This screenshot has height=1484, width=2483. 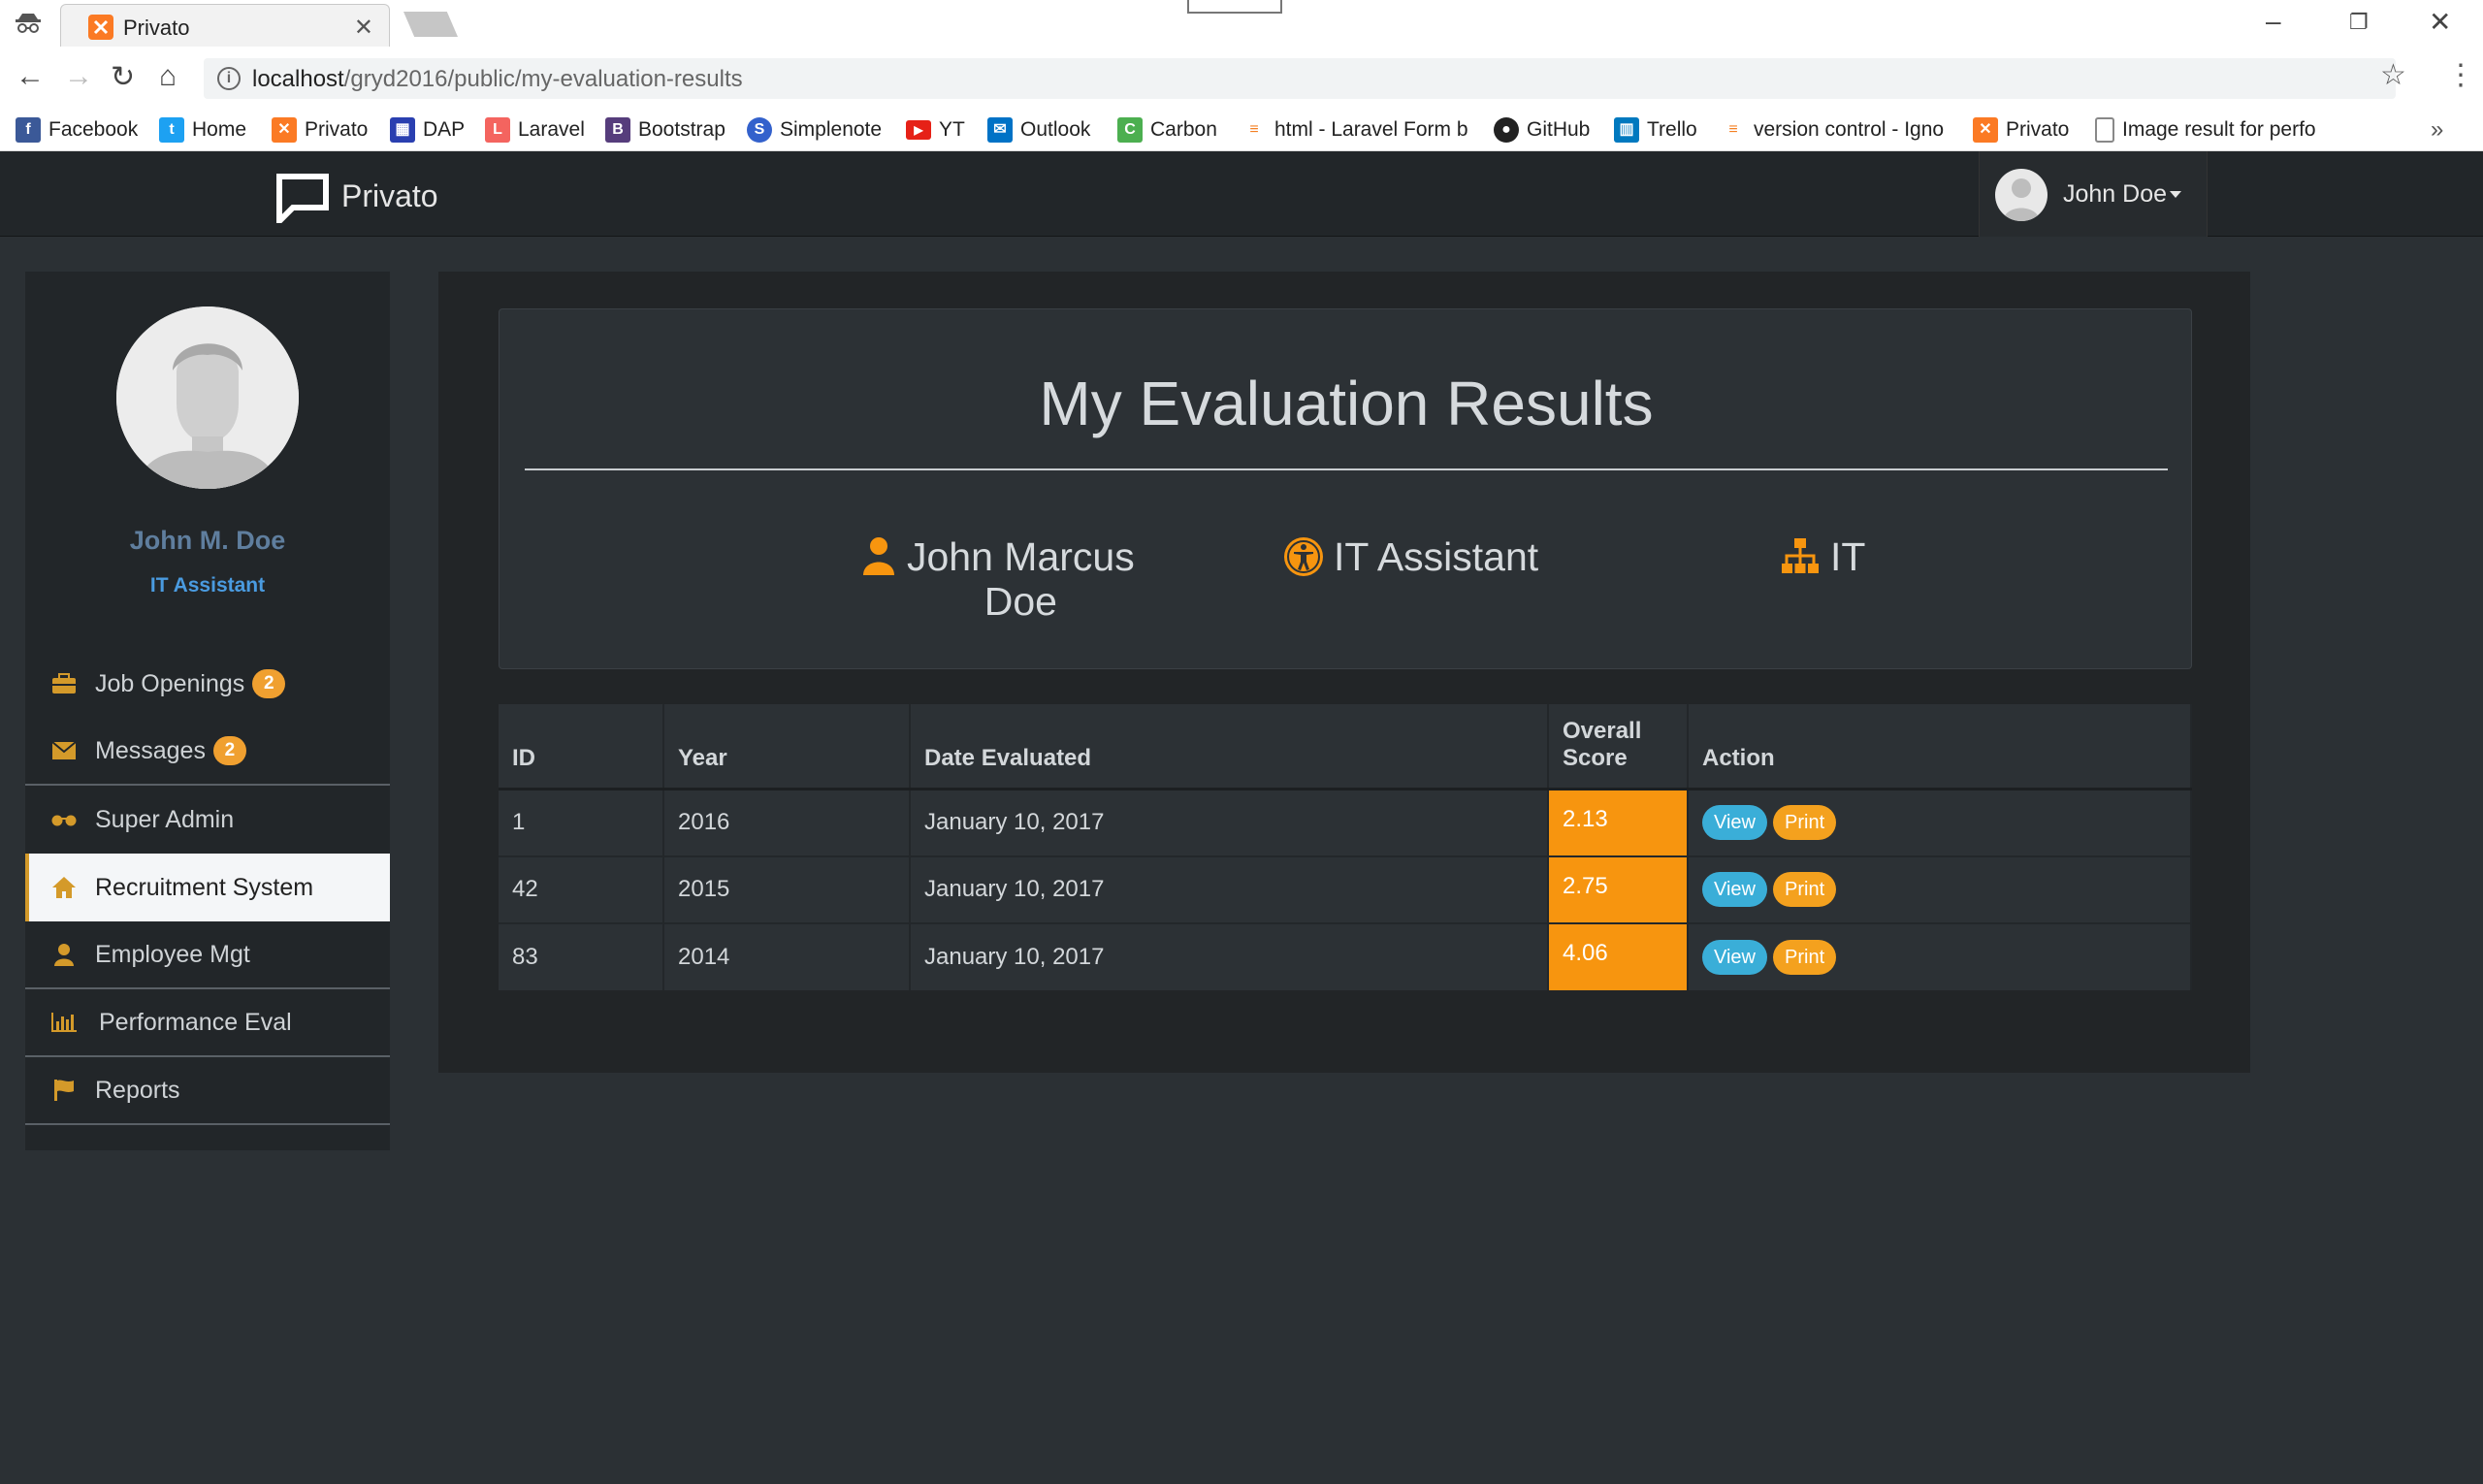 What do you see at coordinates (94, 129) in the screenshot?
I see `bookmark-label: Facebook` at bounding box center [94, 129].